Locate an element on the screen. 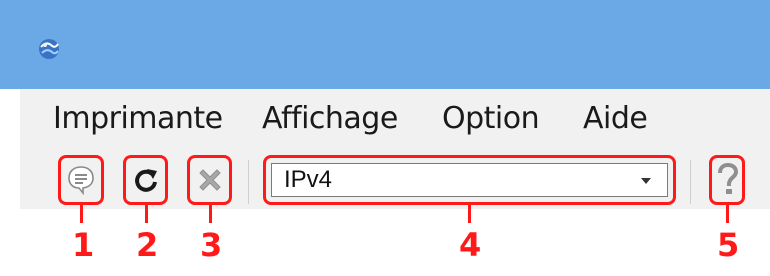  callout-4: 4 is located at coordinates (470, 245).